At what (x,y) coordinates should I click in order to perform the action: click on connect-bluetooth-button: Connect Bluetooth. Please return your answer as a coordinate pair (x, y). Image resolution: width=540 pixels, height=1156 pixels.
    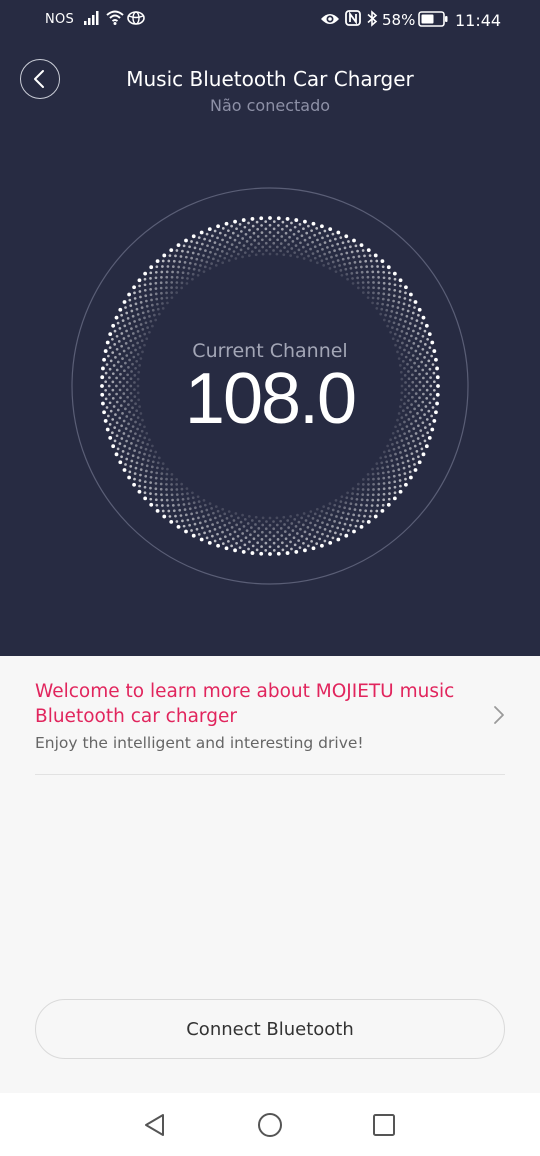
    Looking at the image, I should click on (270, 1029).